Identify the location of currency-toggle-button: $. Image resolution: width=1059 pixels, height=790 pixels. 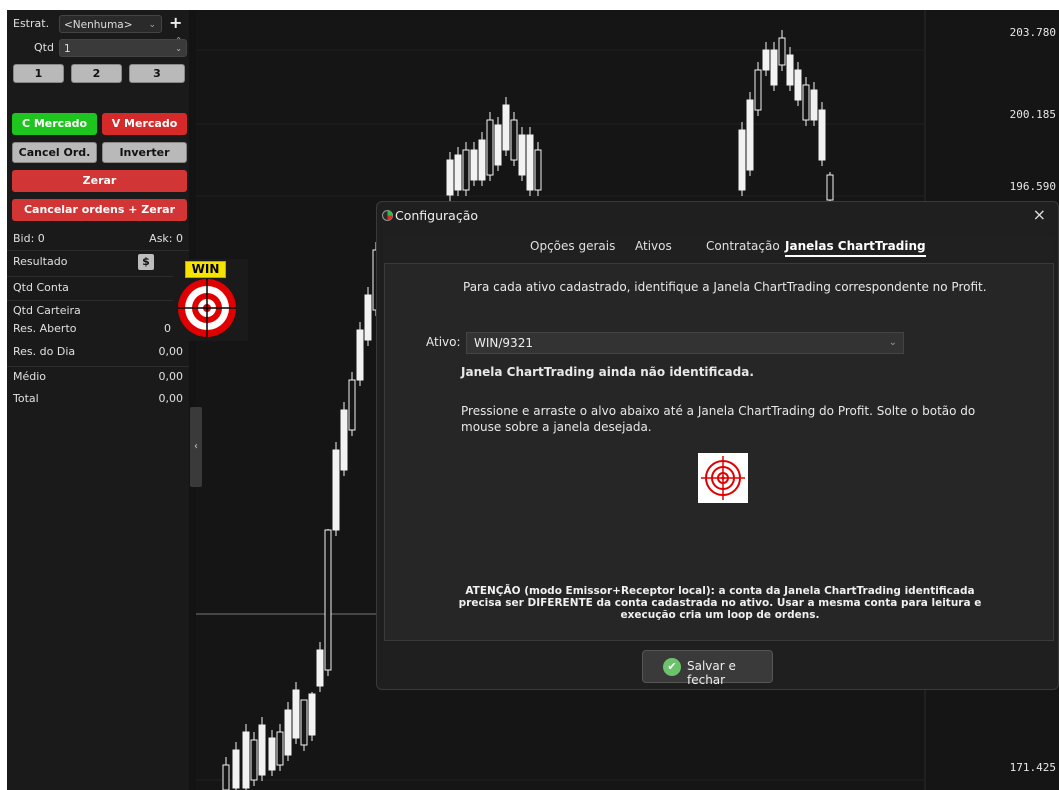
(146, 262).